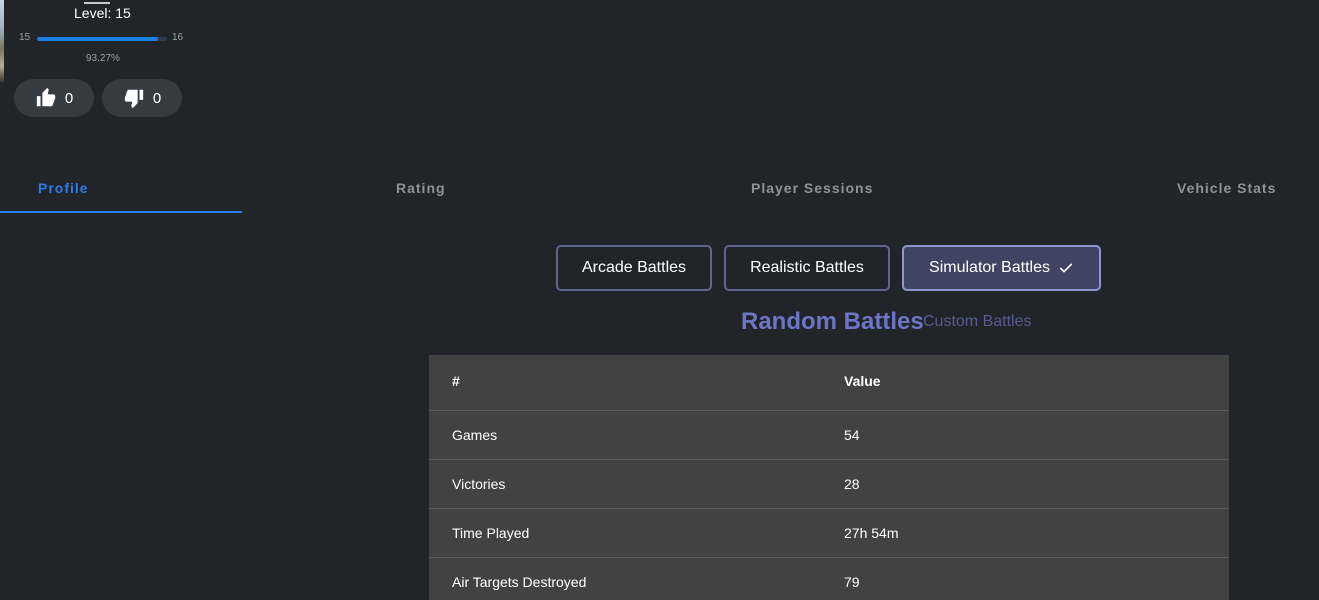 The image size is (1319, 600). I want to click on simulator-battles-button: Simulator Battles, so click(1001, 268).